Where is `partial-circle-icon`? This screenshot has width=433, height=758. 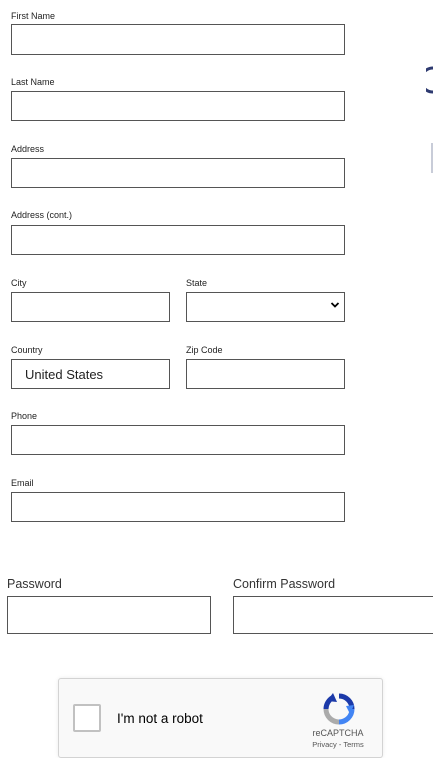 partial-circle-icon is located at coordinates (429, 80).